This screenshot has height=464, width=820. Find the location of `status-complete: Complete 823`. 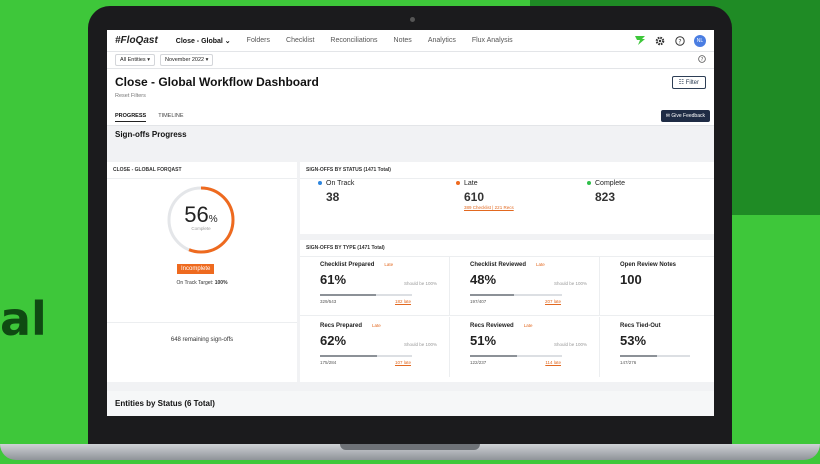

status-complete: Complete 823 is located at coordinates (606, 192).